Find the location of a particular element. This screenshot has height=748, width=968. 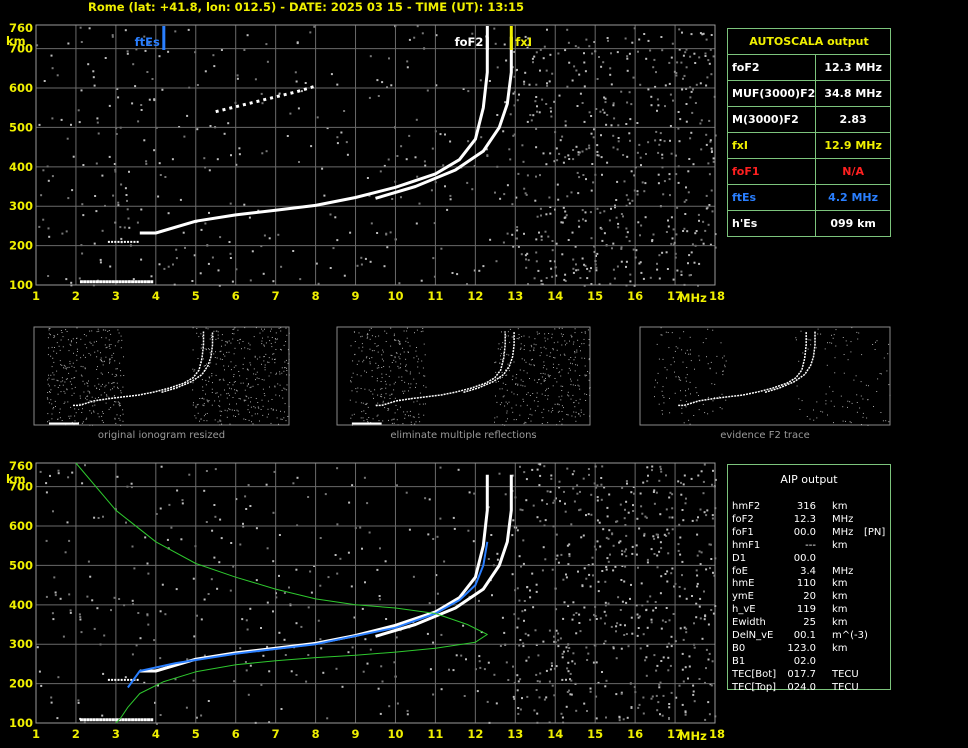

x-tick-label: 11 is located at coordinates (435, 734).